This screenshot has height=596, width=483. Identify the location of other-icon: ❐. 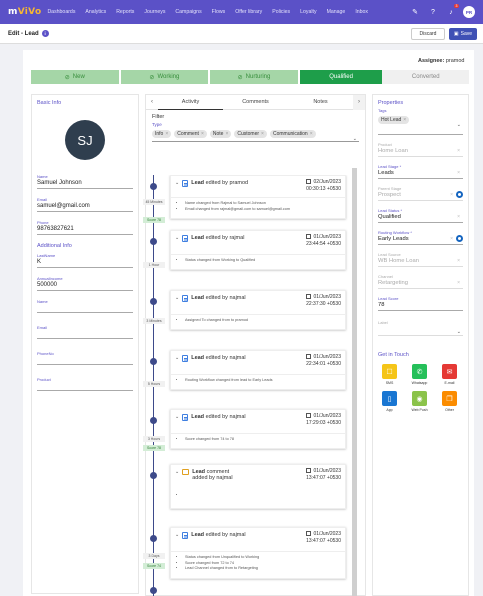
(449, 398).